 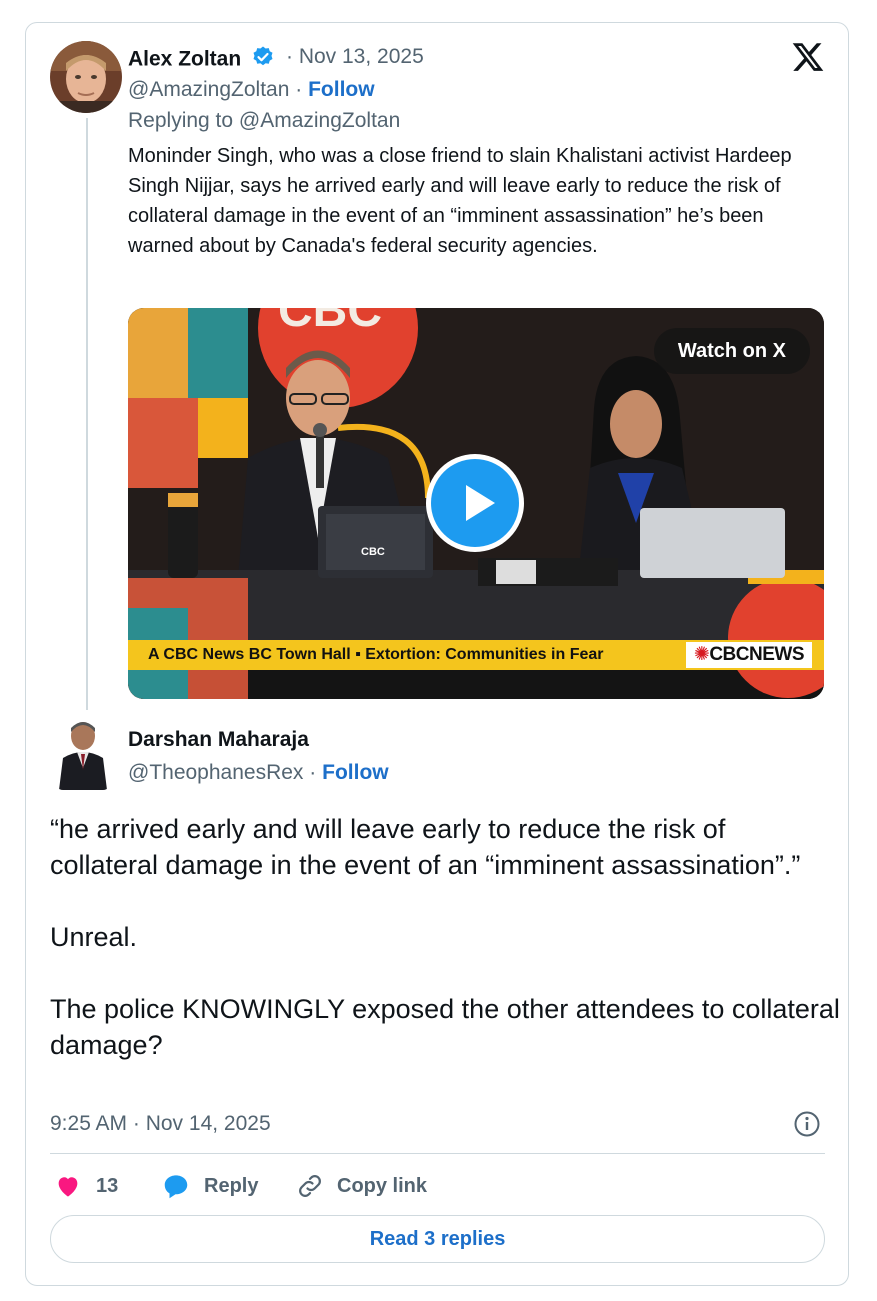 What do you see at coordinates (310, 1186) in the screenshot?
I see `link-icon` at bounding box center [310, 1186].